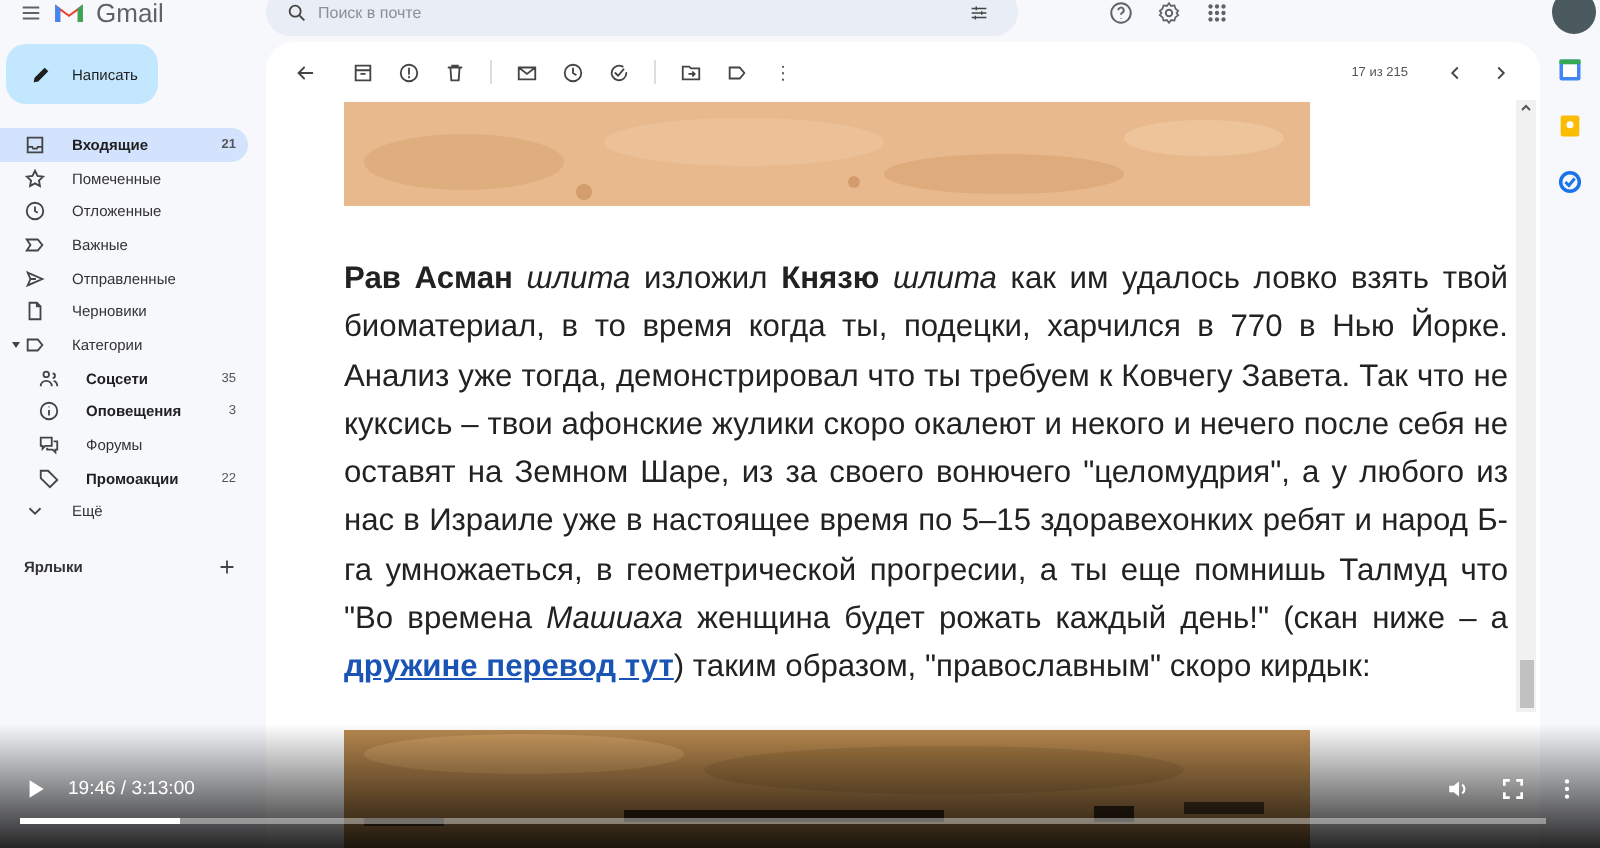 Image resolution: width=1600 pixels, height=848 pixels. Describe the element at coordinates (979, 12) in the screenshot. I see `filter-icon` at that location.